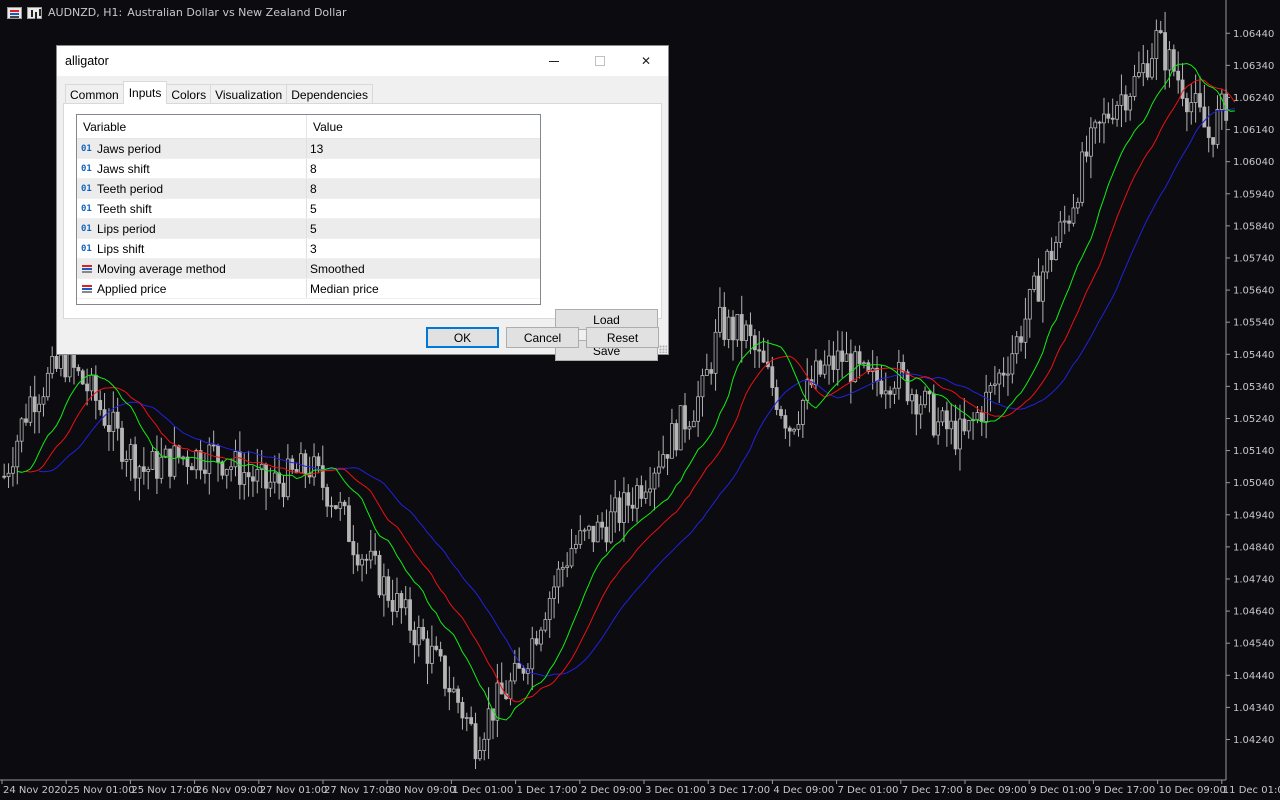 The image size is (1280, 800). What do you see at coordinates (35, 790) in the screenshot?
I see `time-tick-label: 24 Nov 2020` at bounding box center [35, 790].